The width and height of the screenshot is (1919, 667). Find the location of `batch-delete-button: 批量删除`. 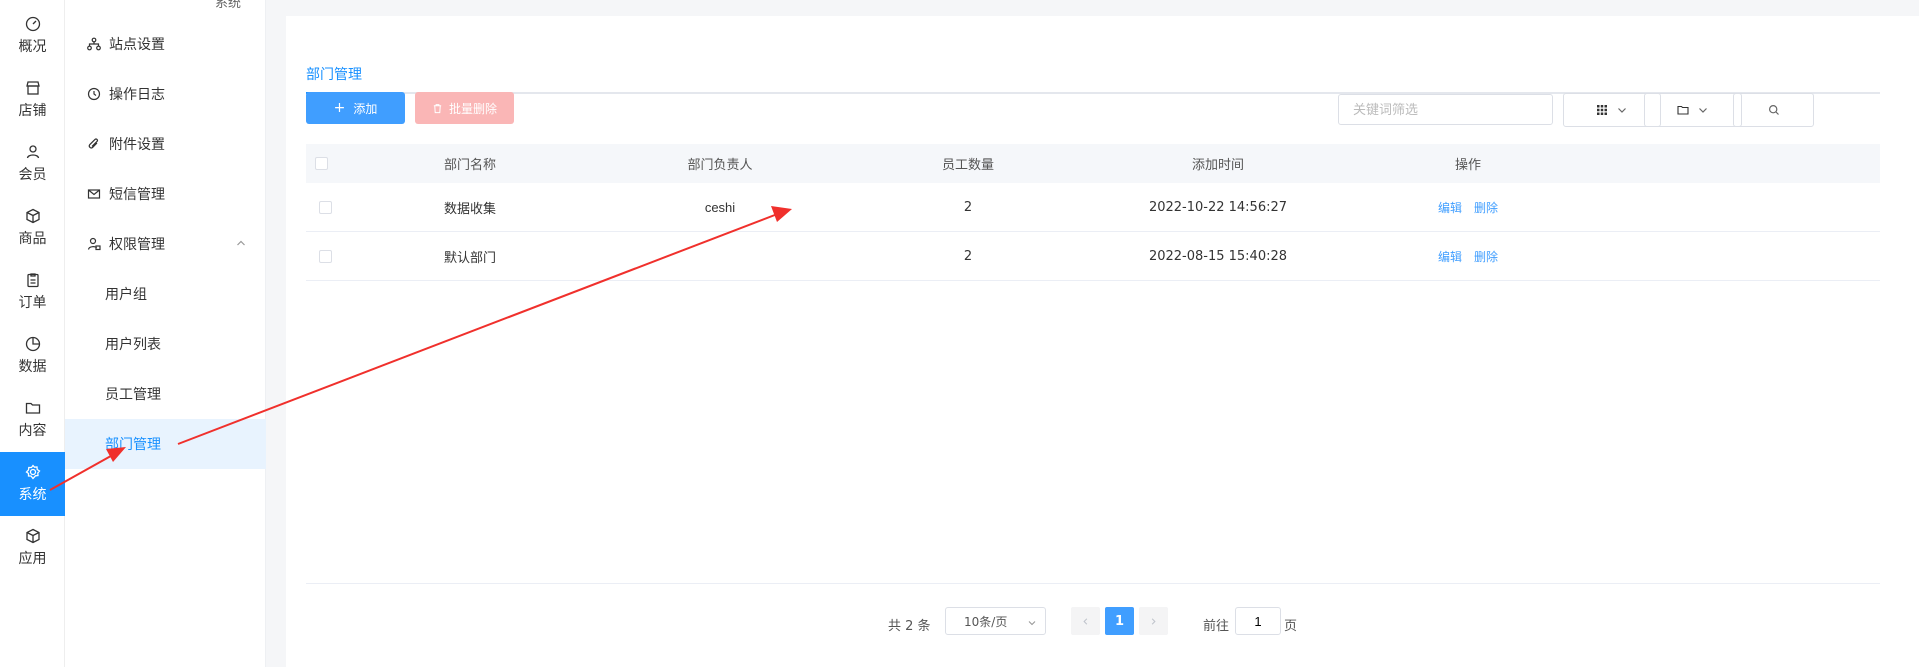

batch-delete-button: 批量删除 is located at coordinates (464, 108).